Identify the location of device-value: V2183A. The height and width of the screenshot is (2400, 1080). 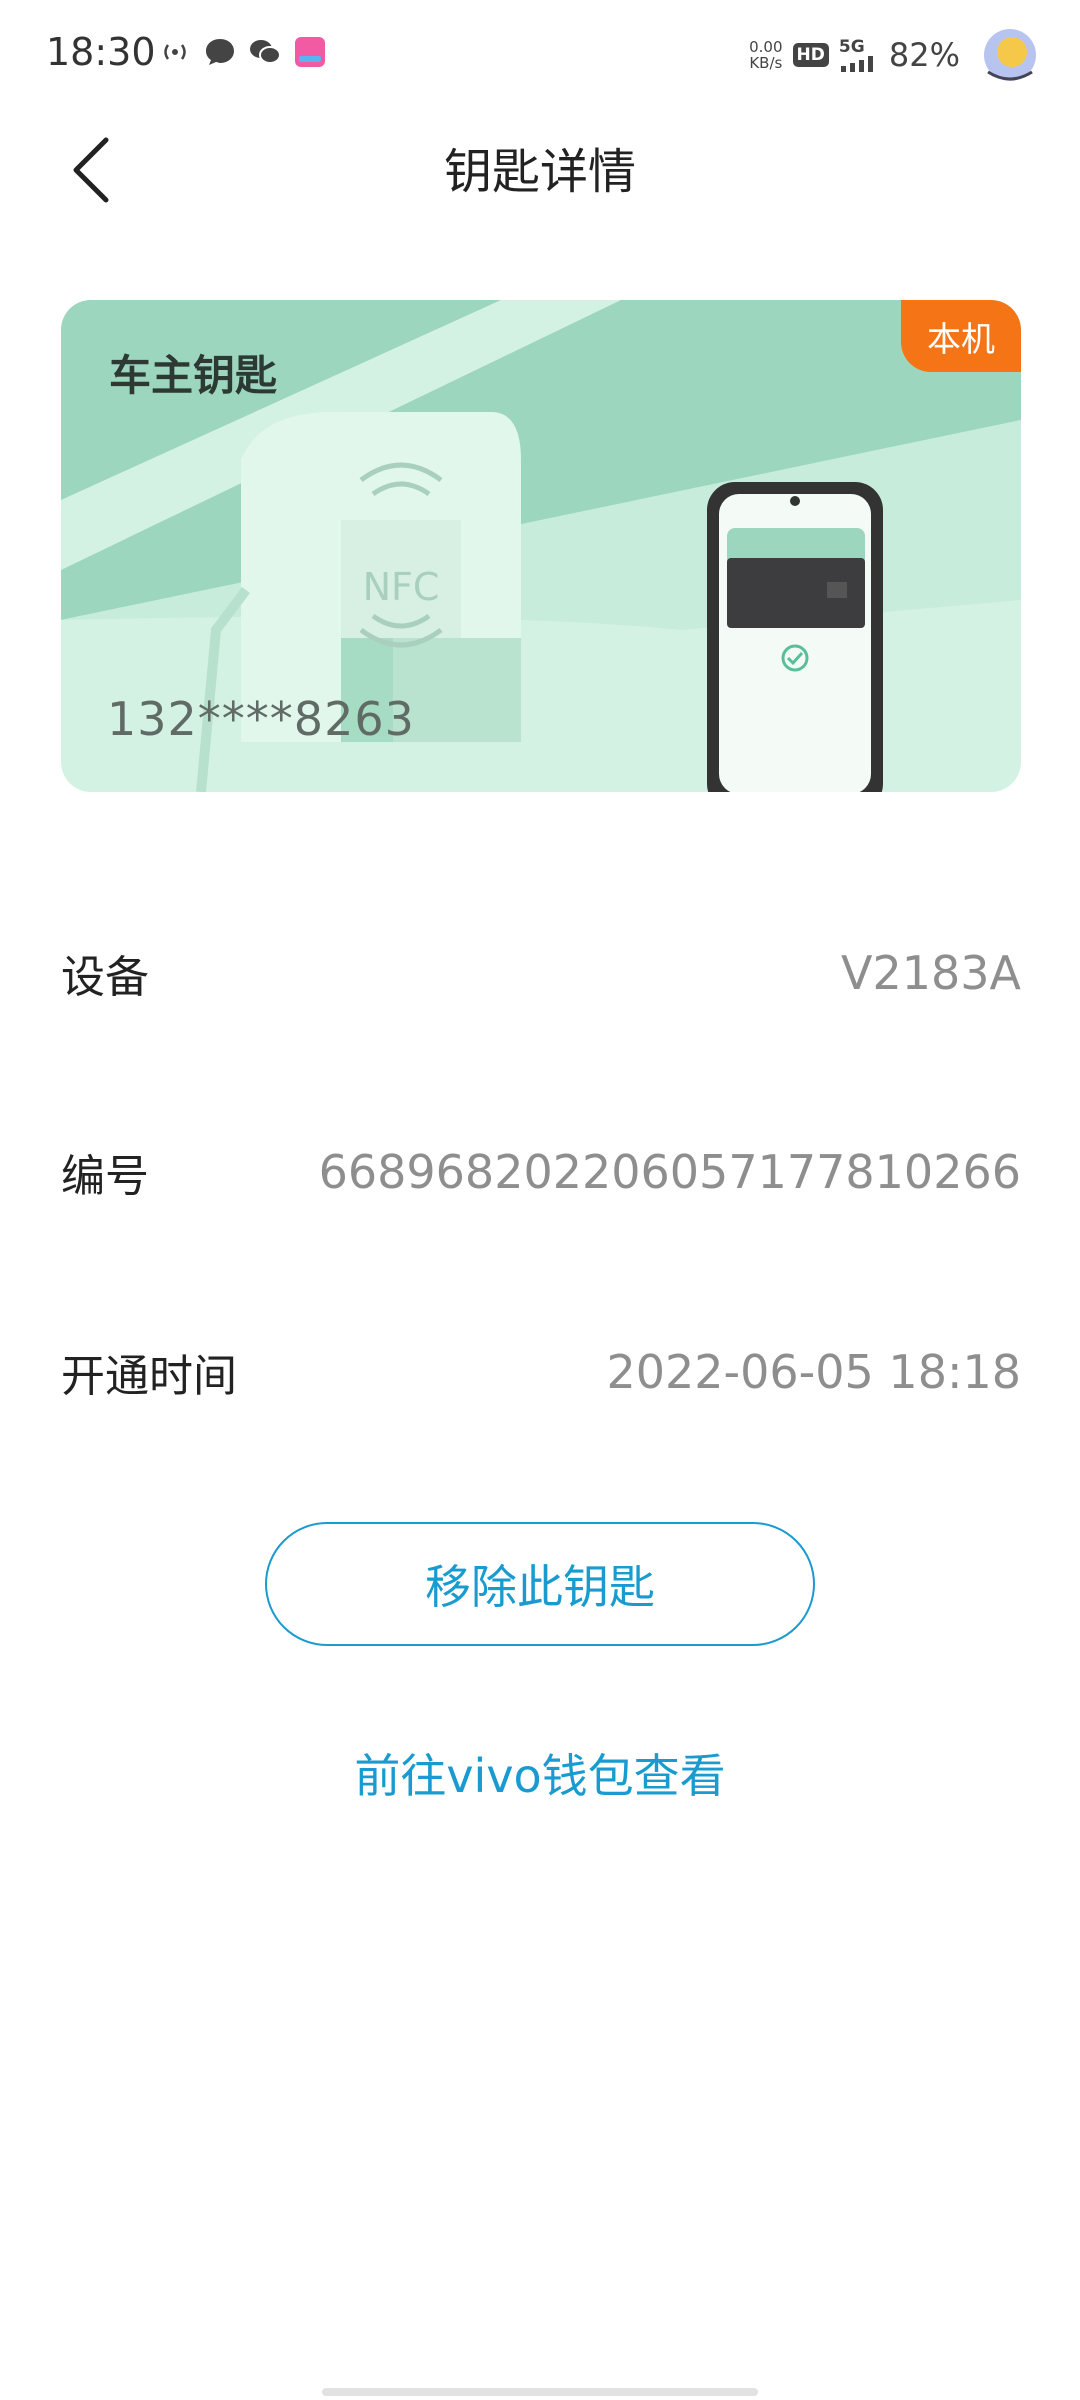
(930, 973).